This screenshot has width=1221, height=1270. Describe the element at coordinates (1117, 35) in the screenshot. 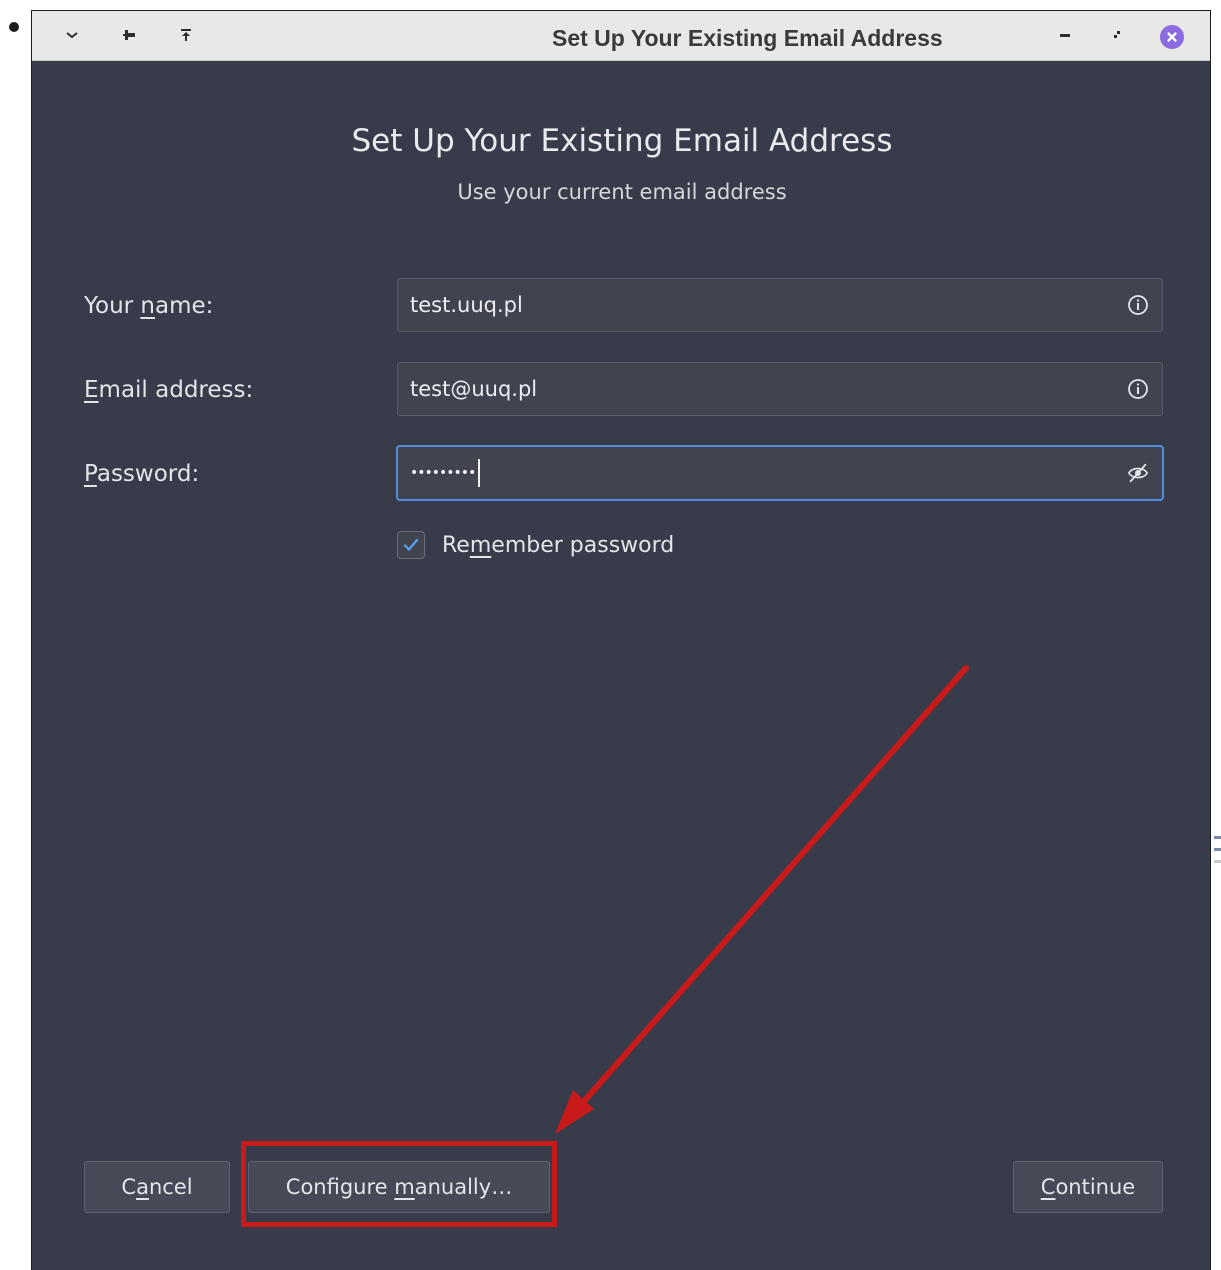

I see `maximize-icon` at that location.